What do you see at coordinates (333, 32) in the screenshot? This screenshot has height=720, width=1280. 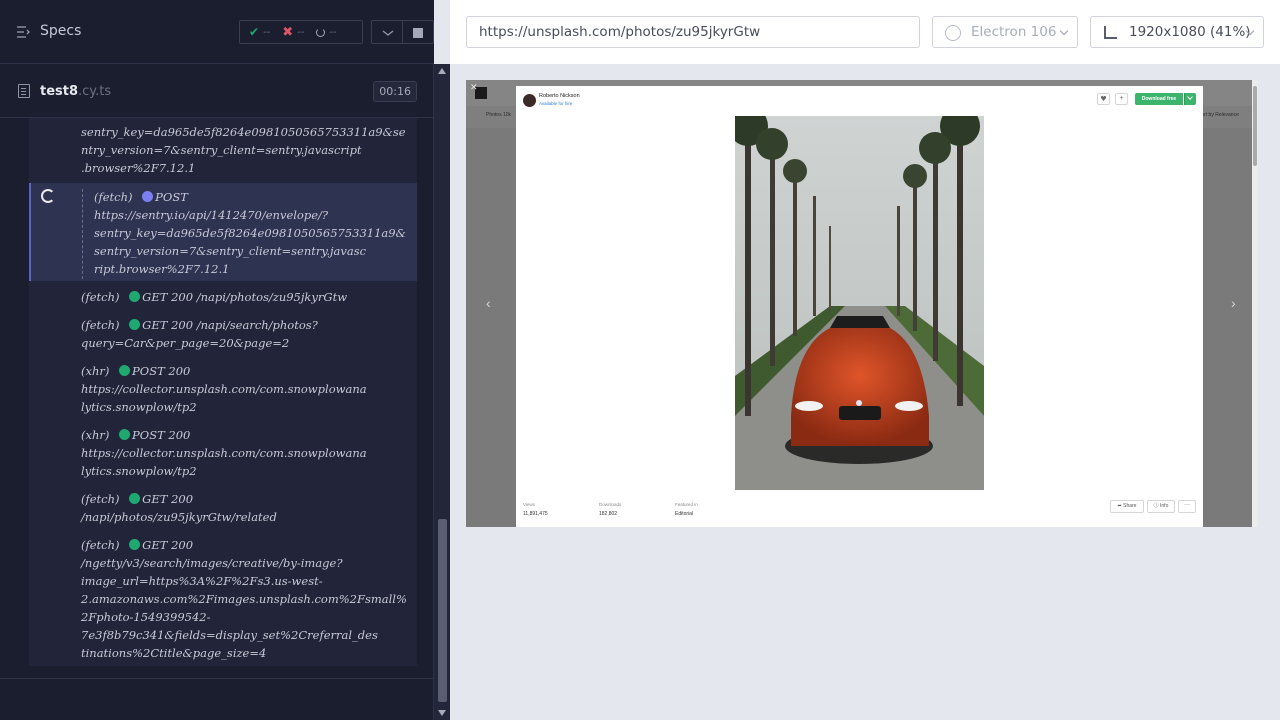 I see `pending-count: --` at bounding box center [333, 32].